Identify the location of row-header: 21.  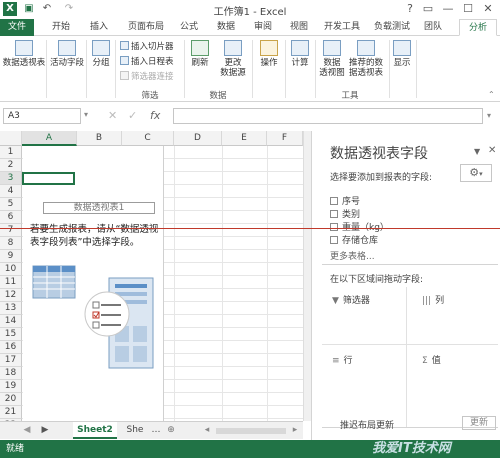
(11, 412).